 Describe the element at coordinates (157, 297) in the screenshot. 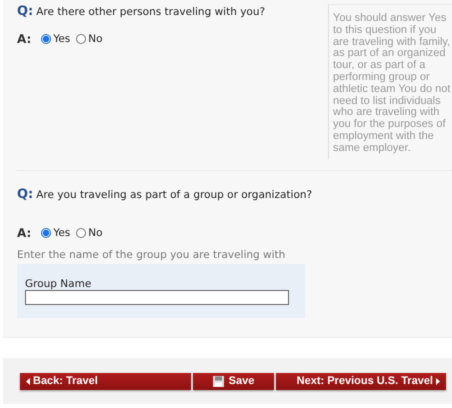

I see `input-field` at that location.